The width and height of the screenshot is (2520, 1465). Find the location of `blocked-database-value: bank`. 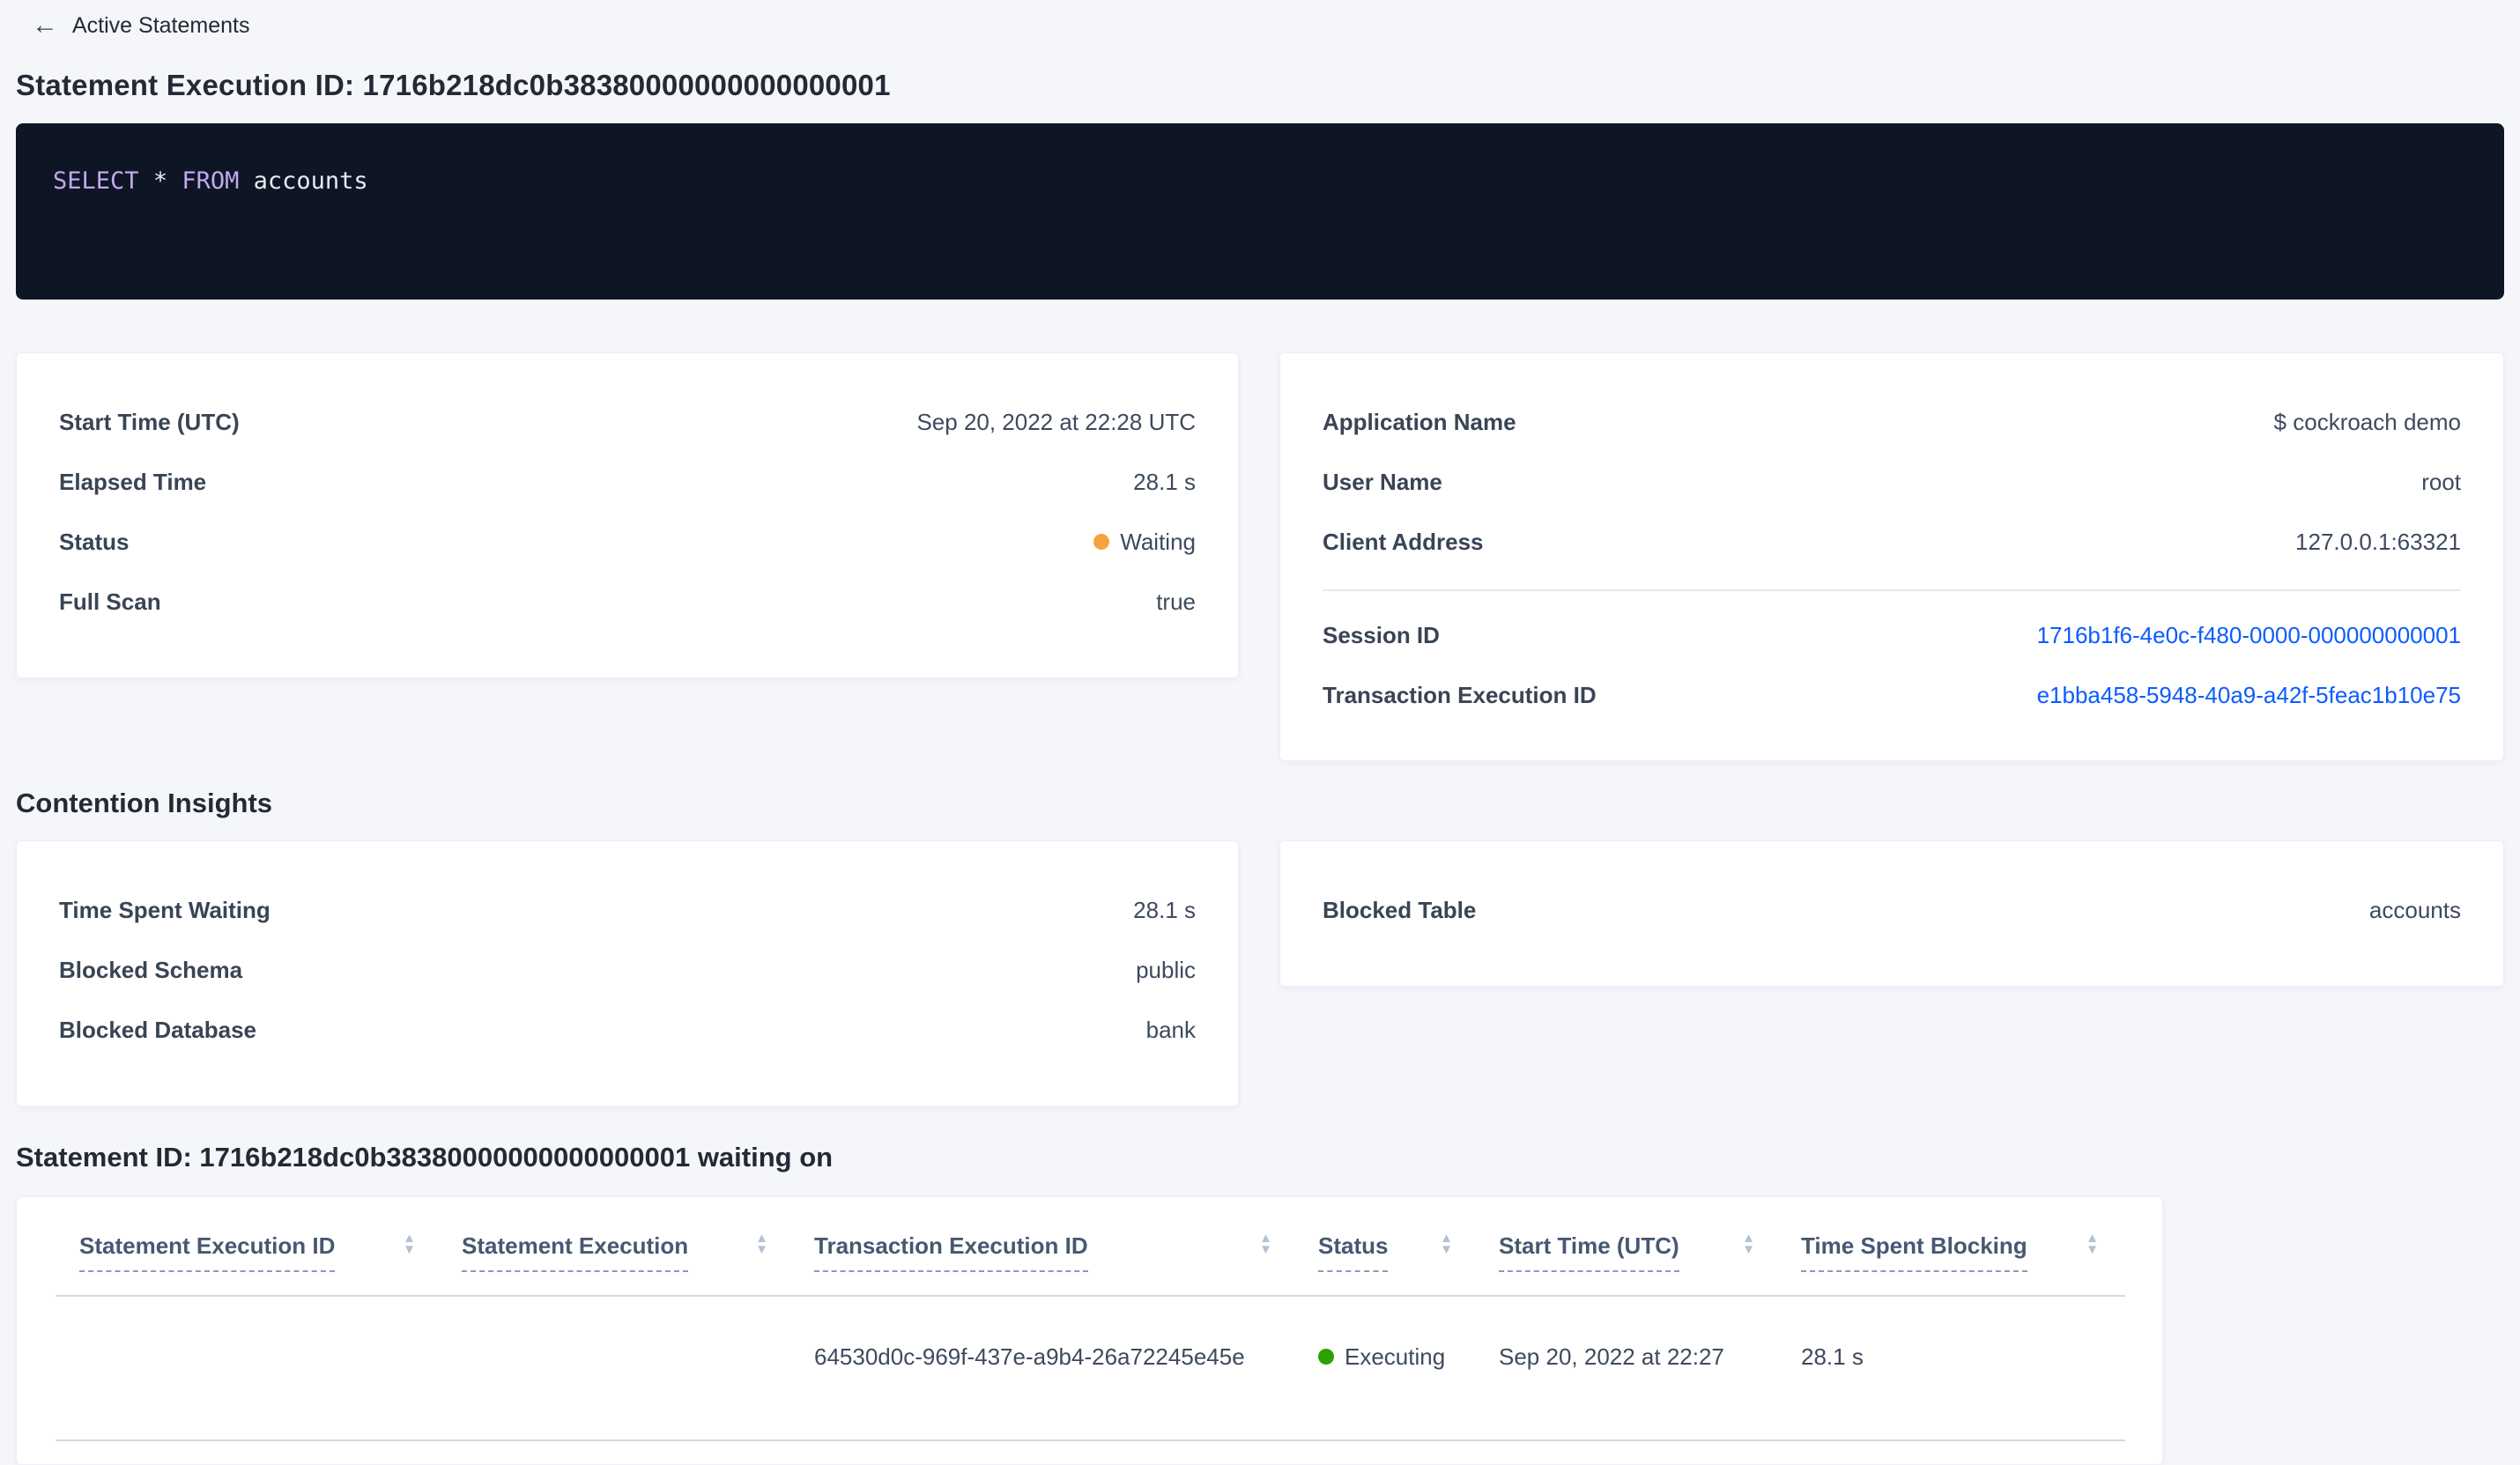

blocked-database-value: bank is located at coordinates (1170, 1030).